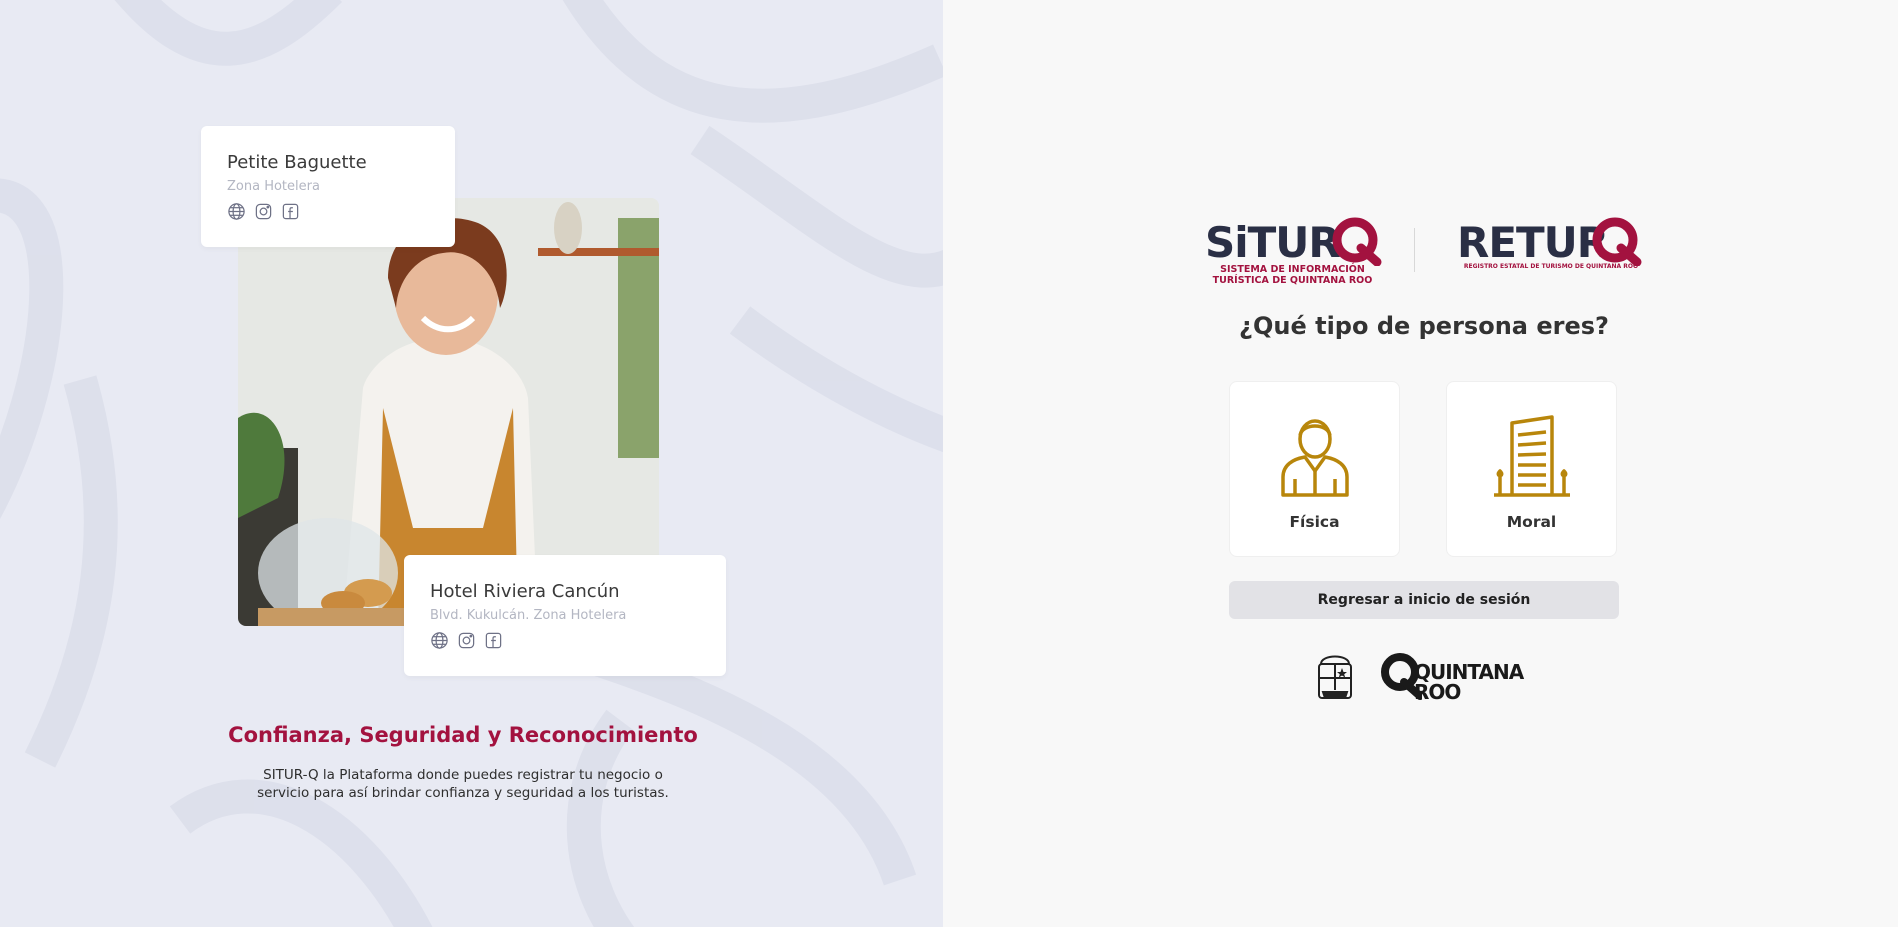 This screenshot has height=927, width=1898. I want to click on quintana-logo-line2: ROO, so click(1437, 692).